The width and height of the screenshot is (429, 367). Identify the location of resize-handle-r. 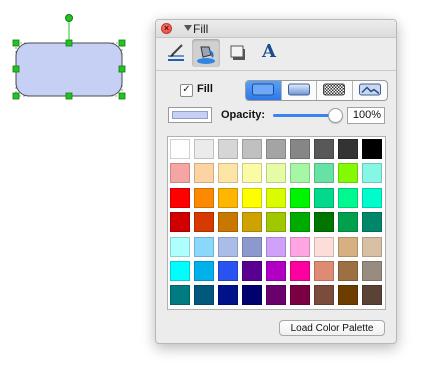
(122, 69).